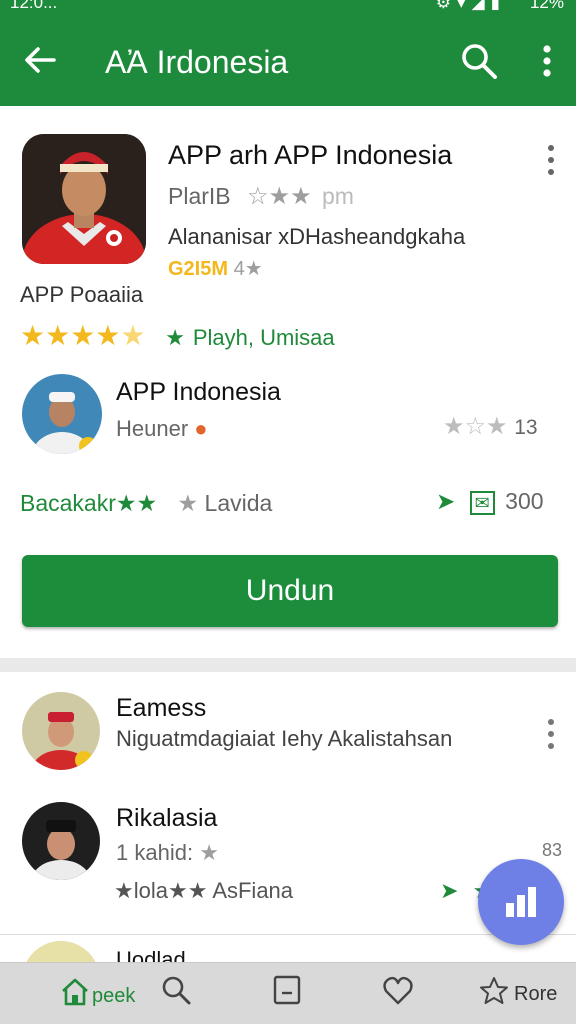  I want to click on home-icon, so click(75, 992).